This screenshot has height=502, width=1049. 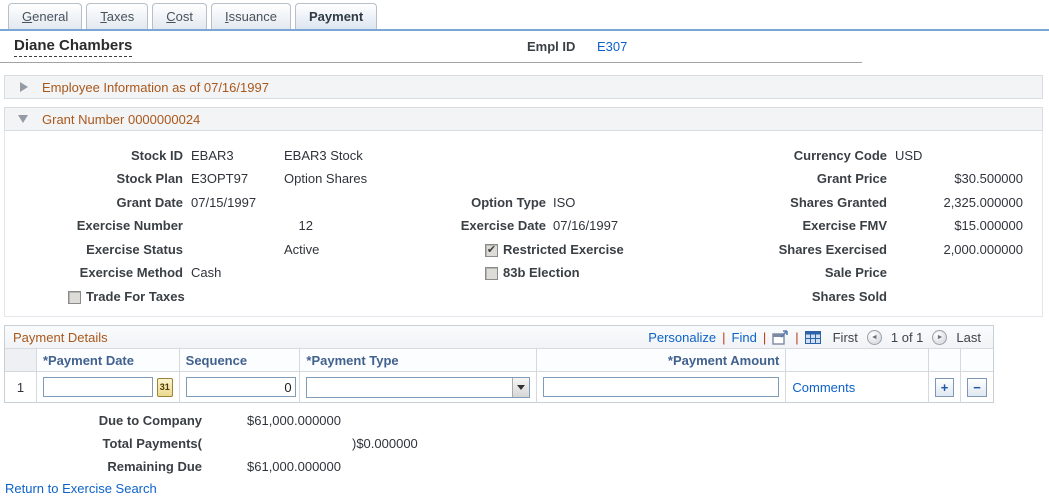 I want to click on previous-arrow-icon: ◄, so click(x=874, y=337).